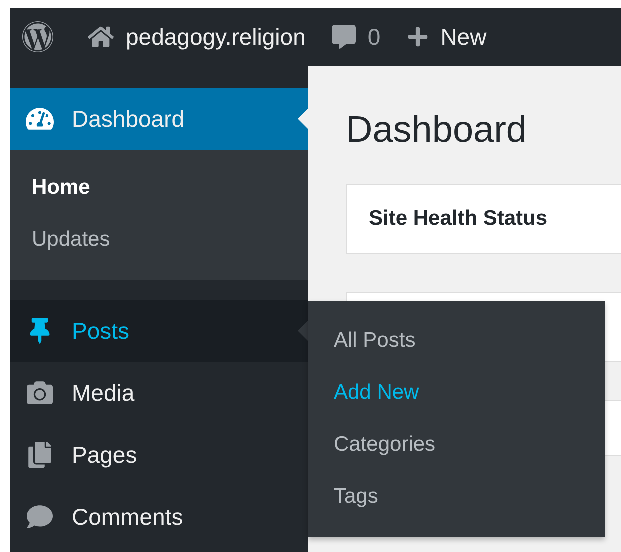  What do you see at coordinates (344, 37) in the screenshot?
I see `comment-icon` at bounding box center [344, 37].